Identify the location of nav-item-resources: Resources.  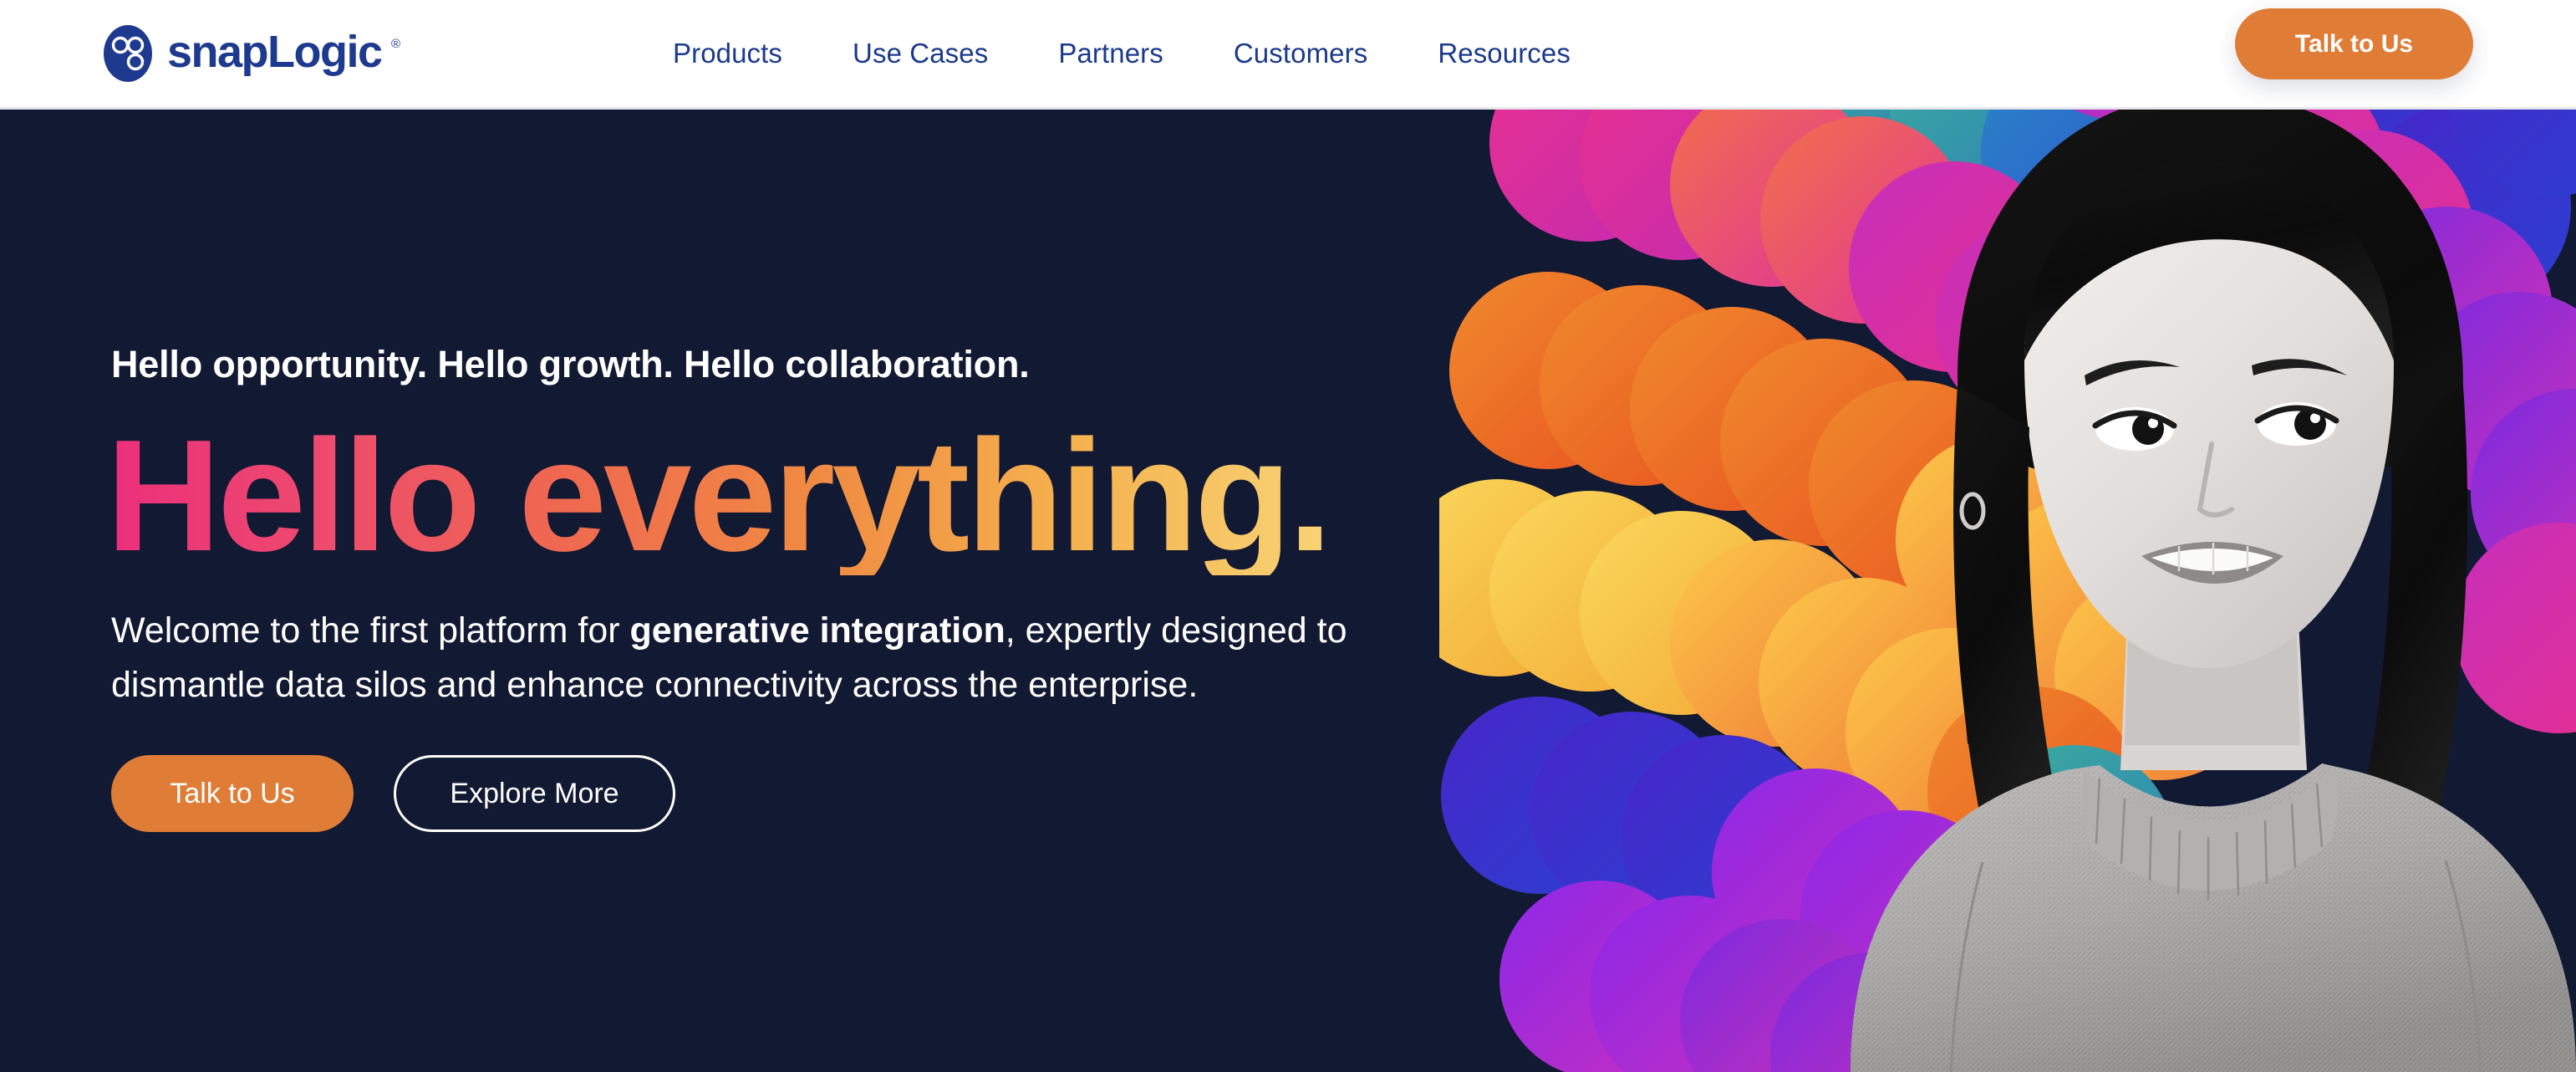
(1504, 53).